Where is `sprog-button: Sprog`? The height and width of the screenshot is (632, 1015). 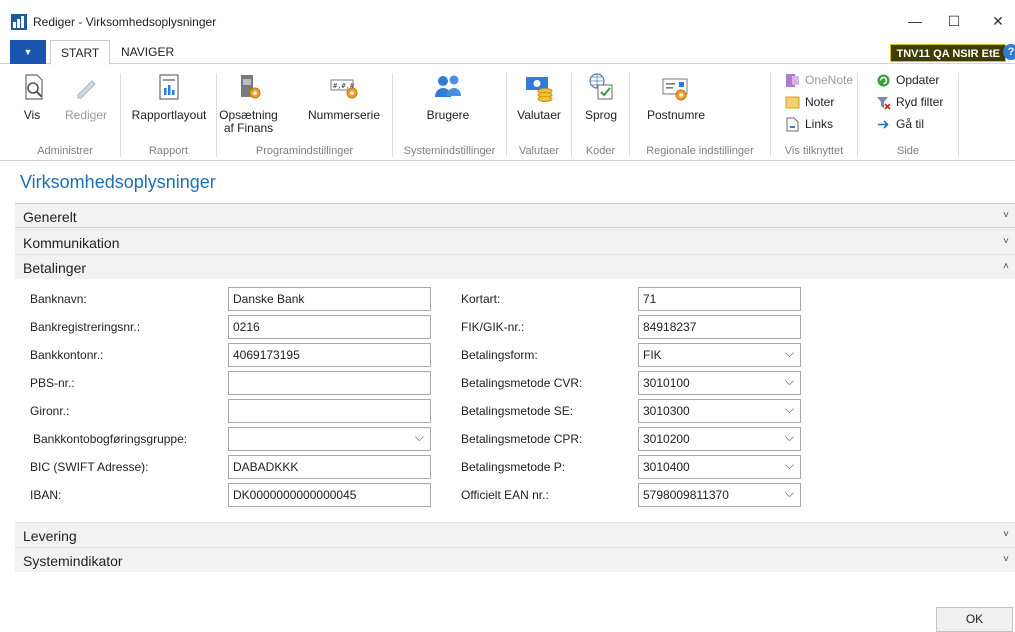
sprog-button: Sprog is located at coordinates (601, 96).